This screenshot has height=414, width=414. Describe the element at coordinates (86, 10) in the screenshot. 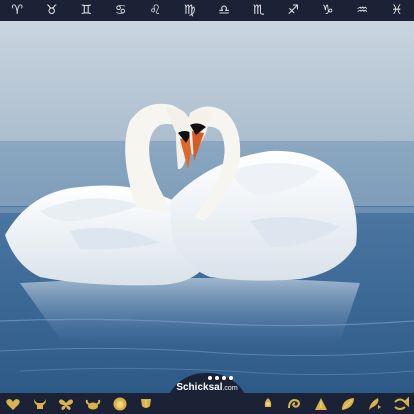

I see `gemini-icon: ♊︎` at that location.